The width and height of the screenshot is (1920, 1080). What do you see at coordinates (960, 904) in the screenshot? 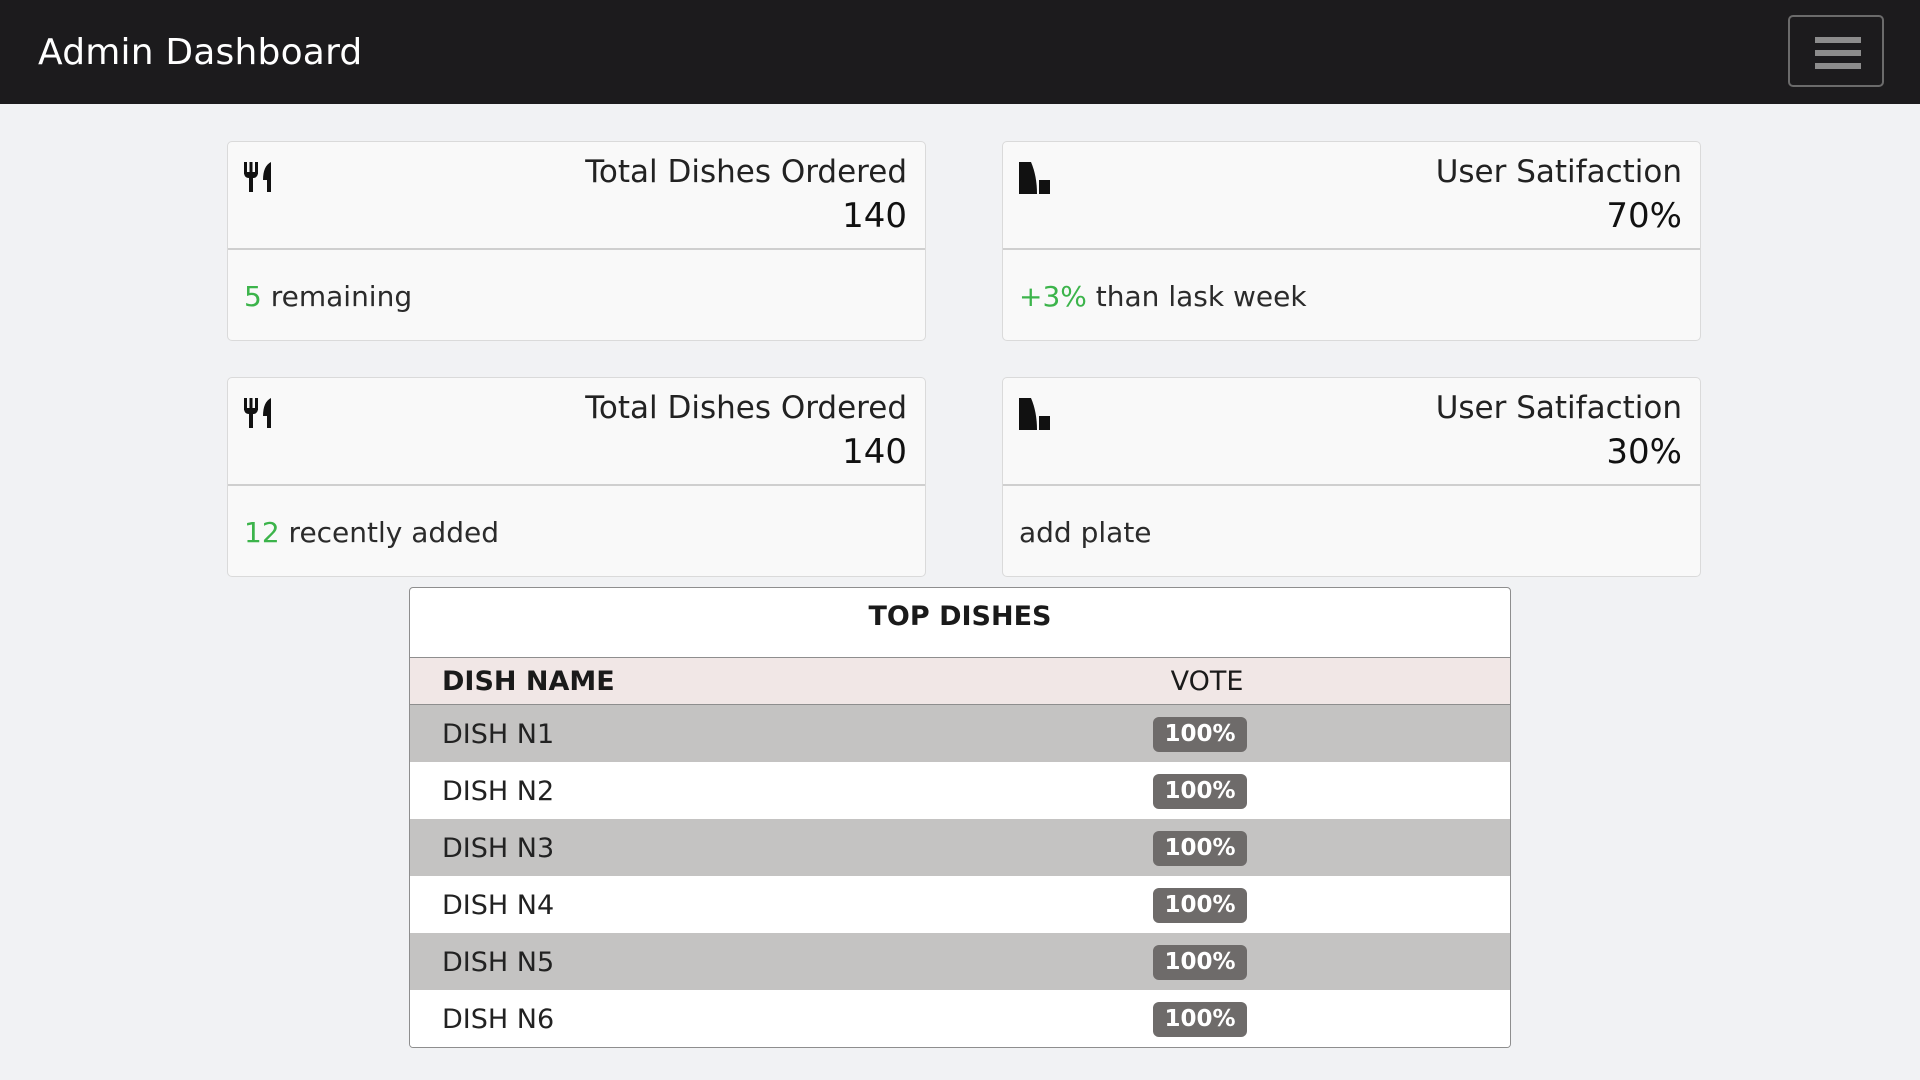
I see `table-row: DISH N4 100%` at bounding box center [960, 904].